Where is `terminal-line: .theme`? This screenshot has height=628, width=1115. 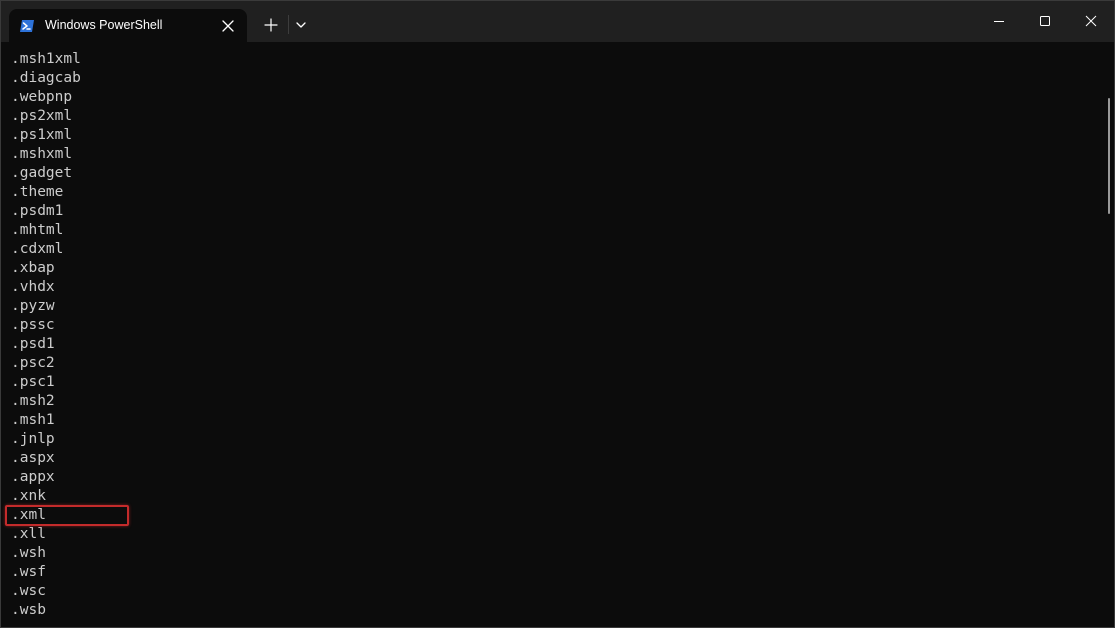
terminal-line: .theme is located at coordinates (37, 192).